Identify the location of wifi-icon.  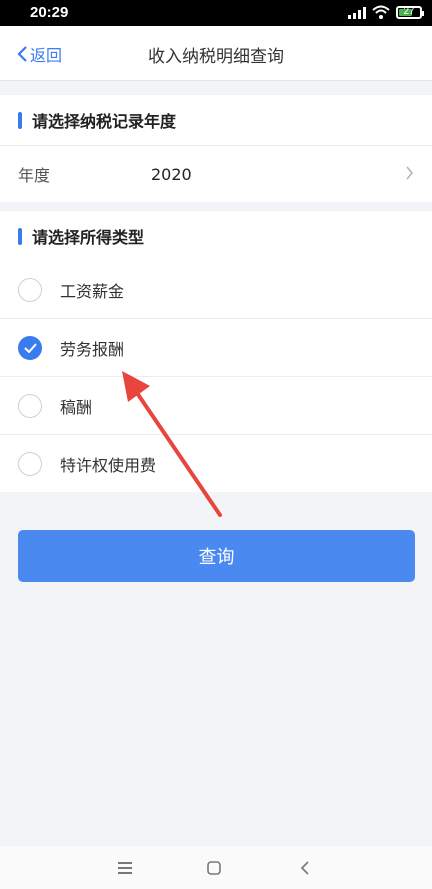
(381, 12).